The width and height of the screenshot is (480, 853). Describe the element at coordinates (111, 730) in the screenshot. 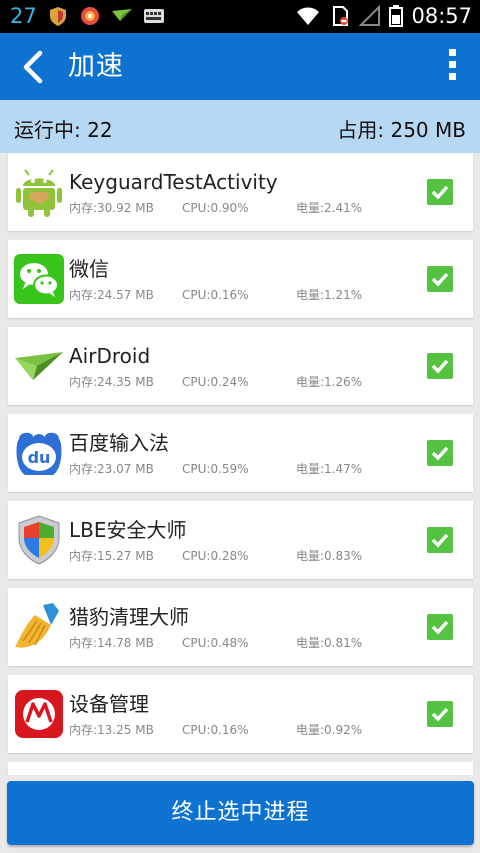

I see `process-memory: 内存:13.25 MB` at that location.